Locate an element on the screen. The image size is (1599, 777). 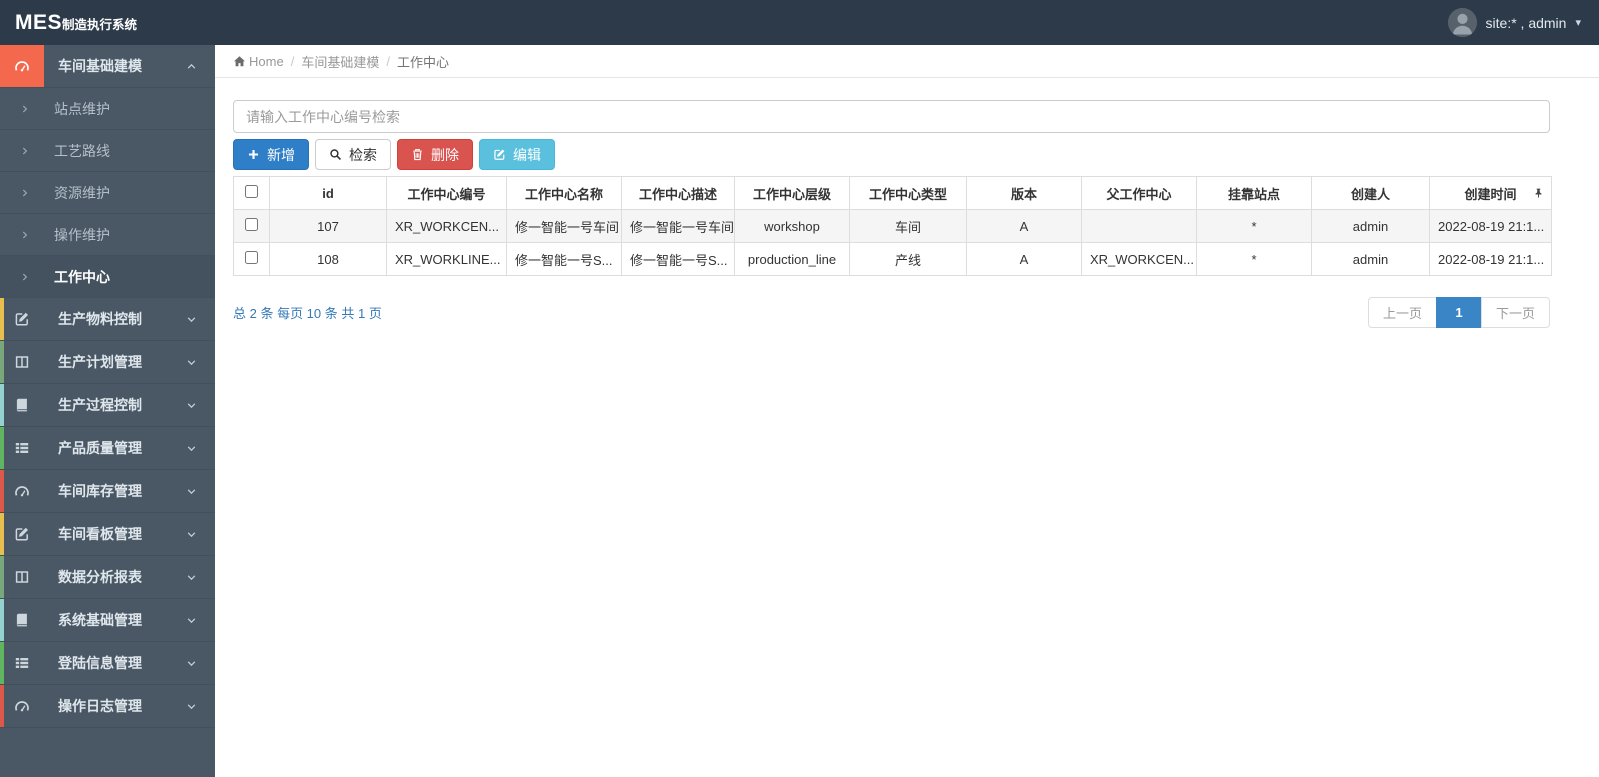
sidebar-item: 车间库存管理 is located at coordinates (107, 491).